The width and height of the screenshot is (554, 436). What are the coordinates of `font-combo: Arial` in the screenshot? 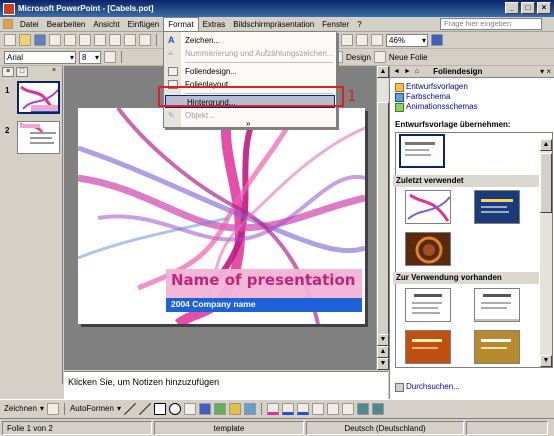 It's located at (40, 57).